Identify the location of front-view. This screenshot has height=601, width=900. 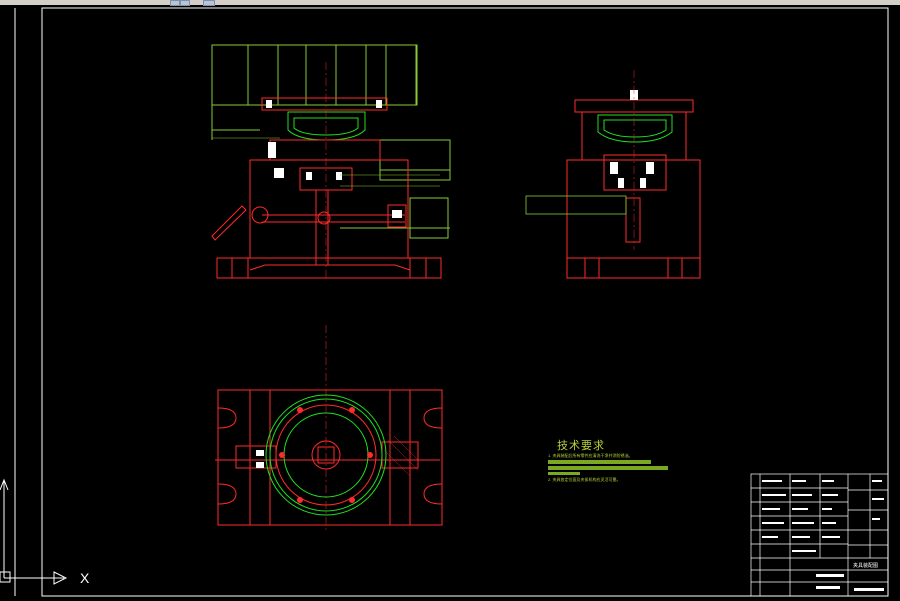
(331, 162).